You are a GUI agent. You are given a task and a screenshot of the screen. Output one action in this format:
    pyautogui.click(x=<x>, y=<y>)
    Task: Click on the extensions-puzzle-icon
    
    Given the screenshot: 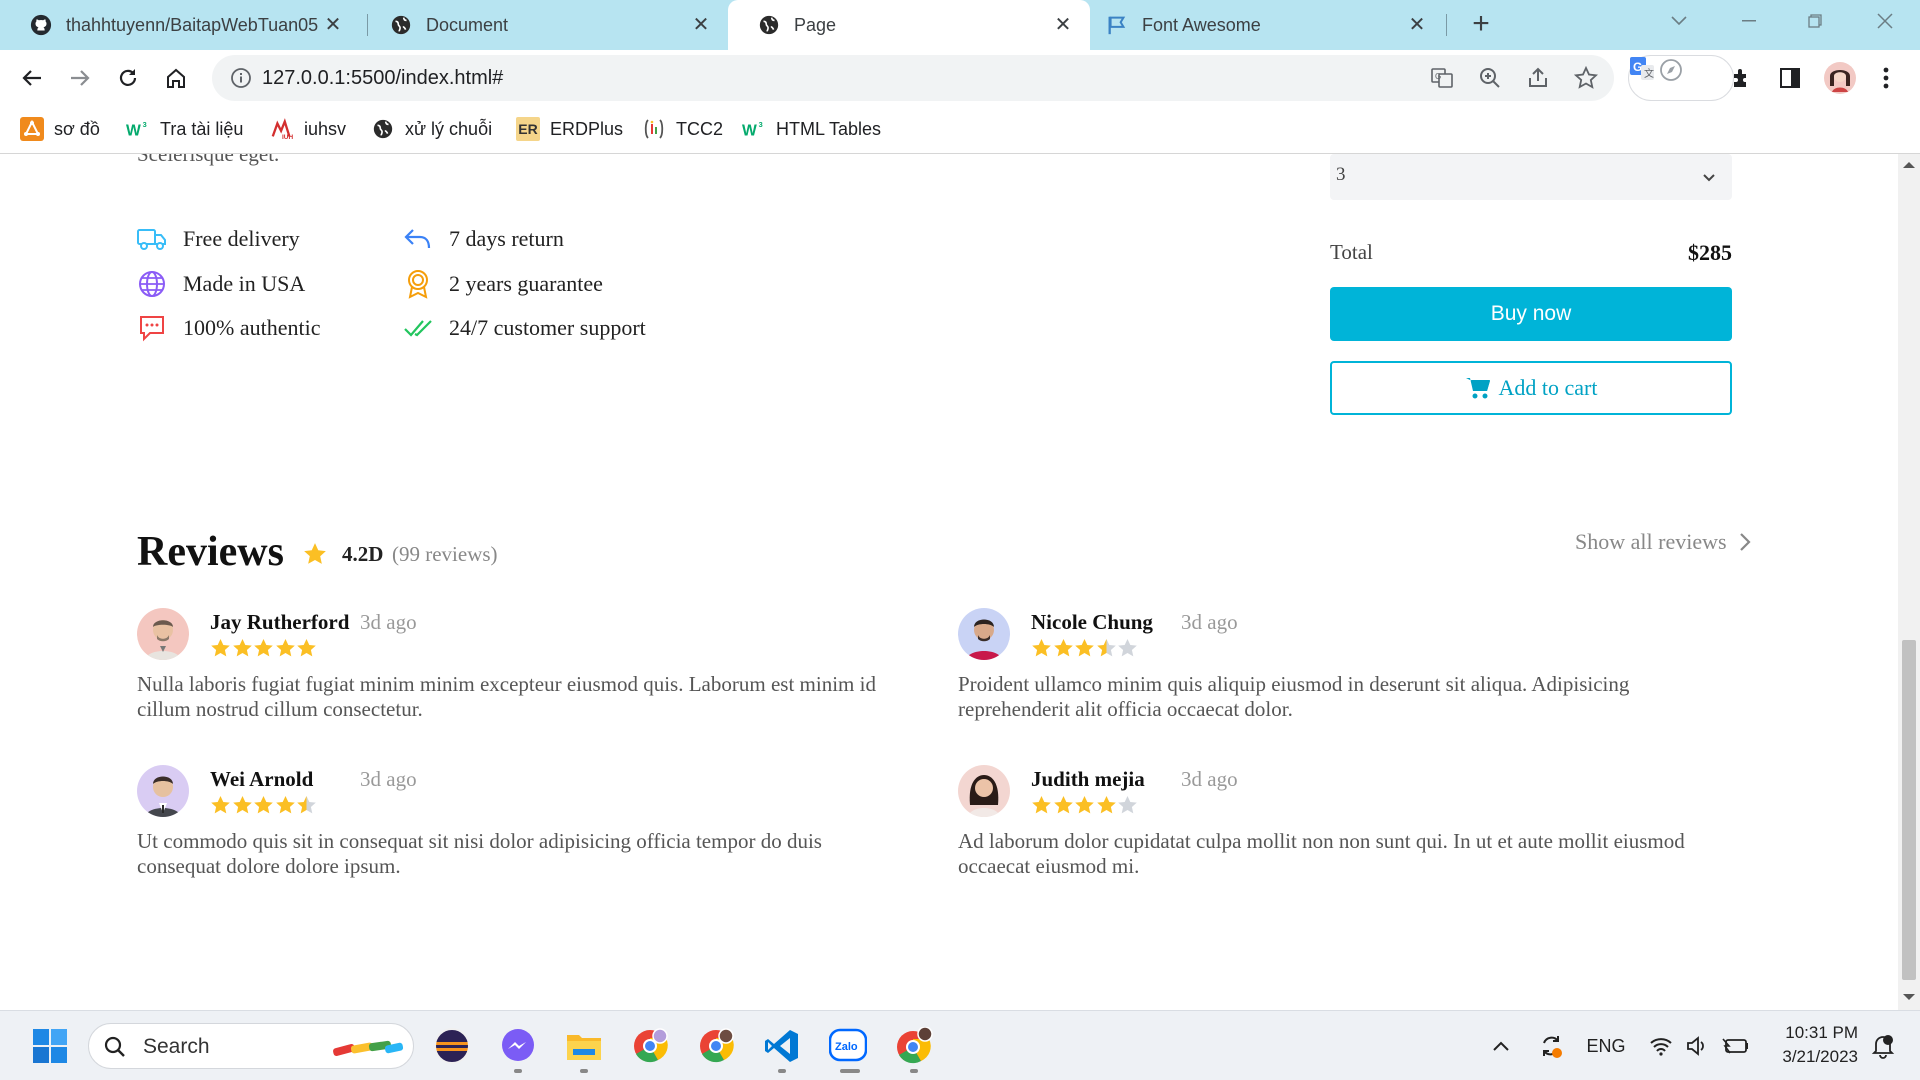 What is the action you would take?
    pyautogui.click(x=1742, y=78)
    